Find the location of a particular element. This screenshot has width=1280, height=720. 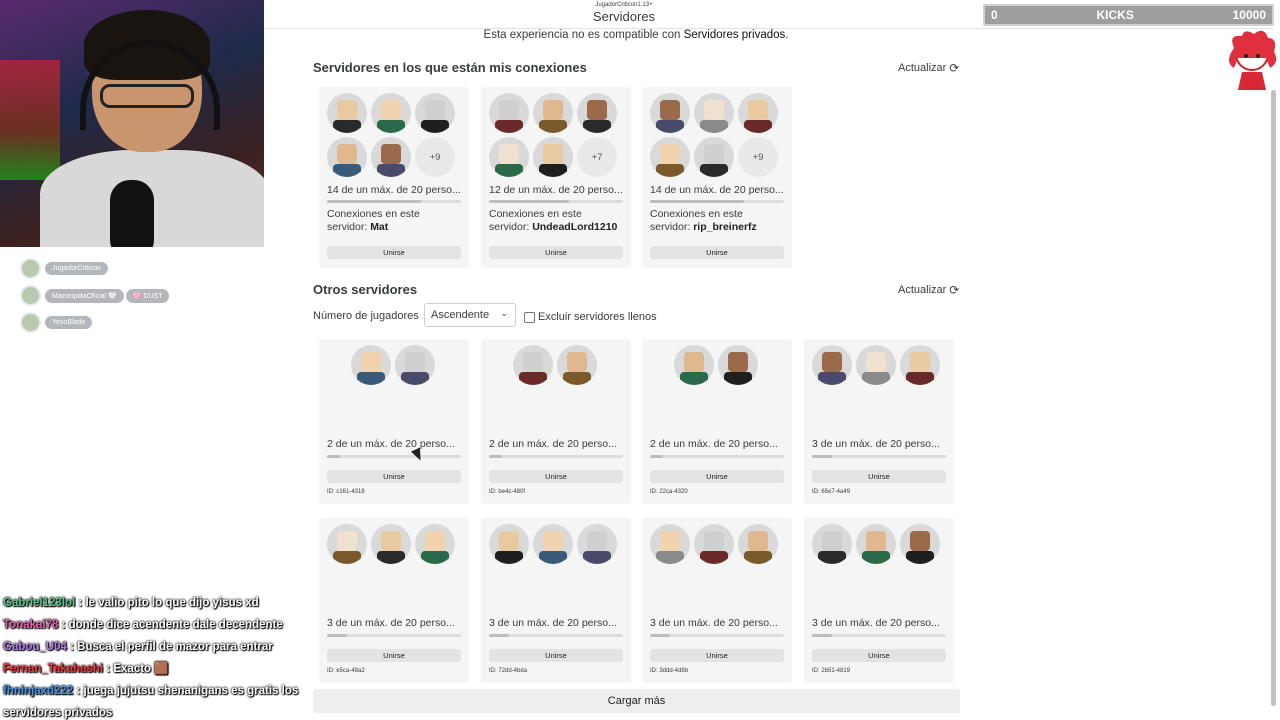

kicks-goal-bar: 0 KICKS 10000 is located at coordinates (1128, 15).